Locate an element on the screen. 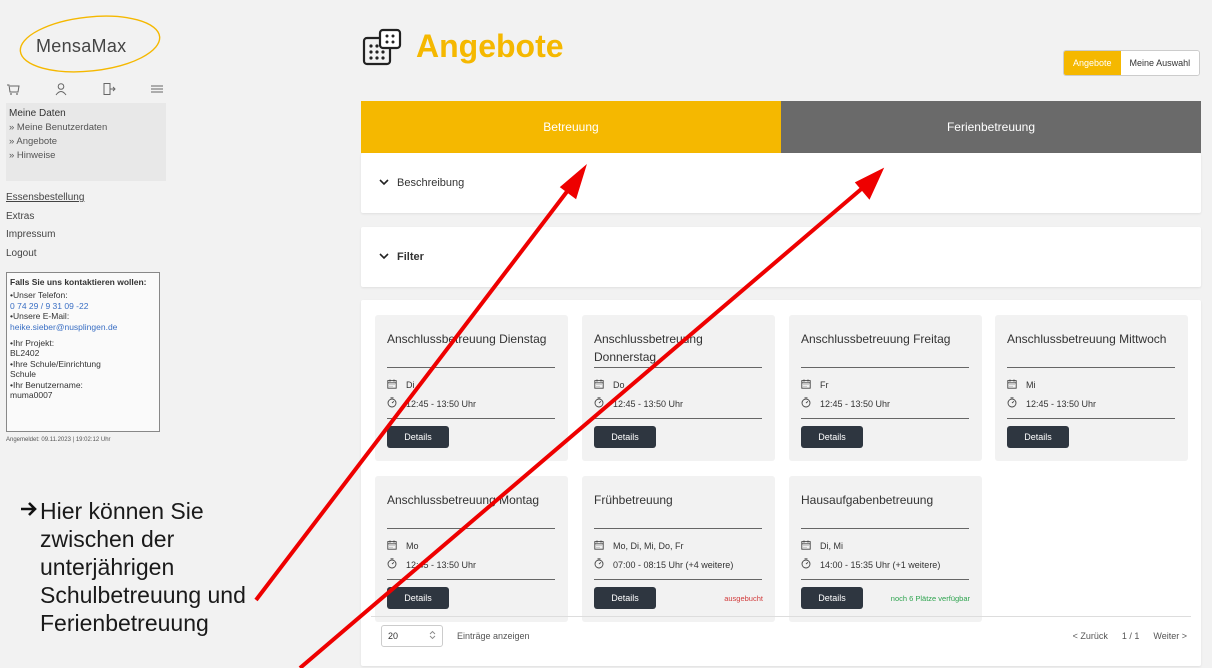  toggle-angebote: Angebote is located at coordinates (1092, 63).